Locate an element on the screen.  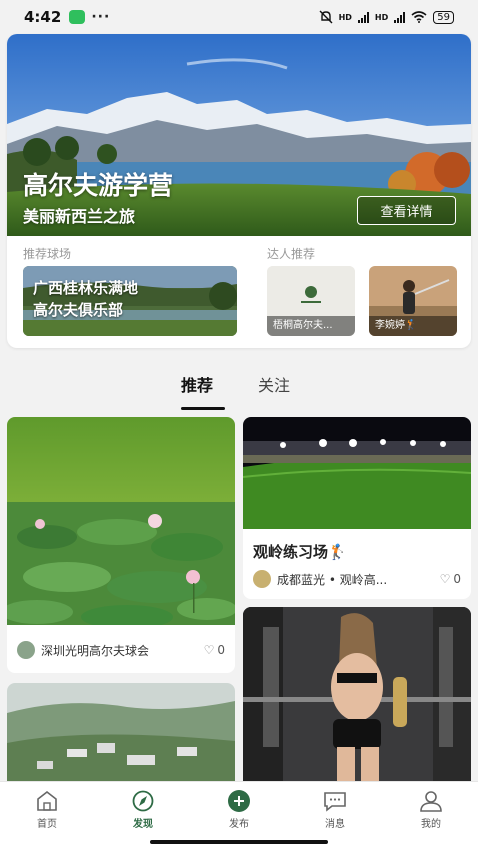
nav-discover: 发现 is located at coordinates (143, 810).